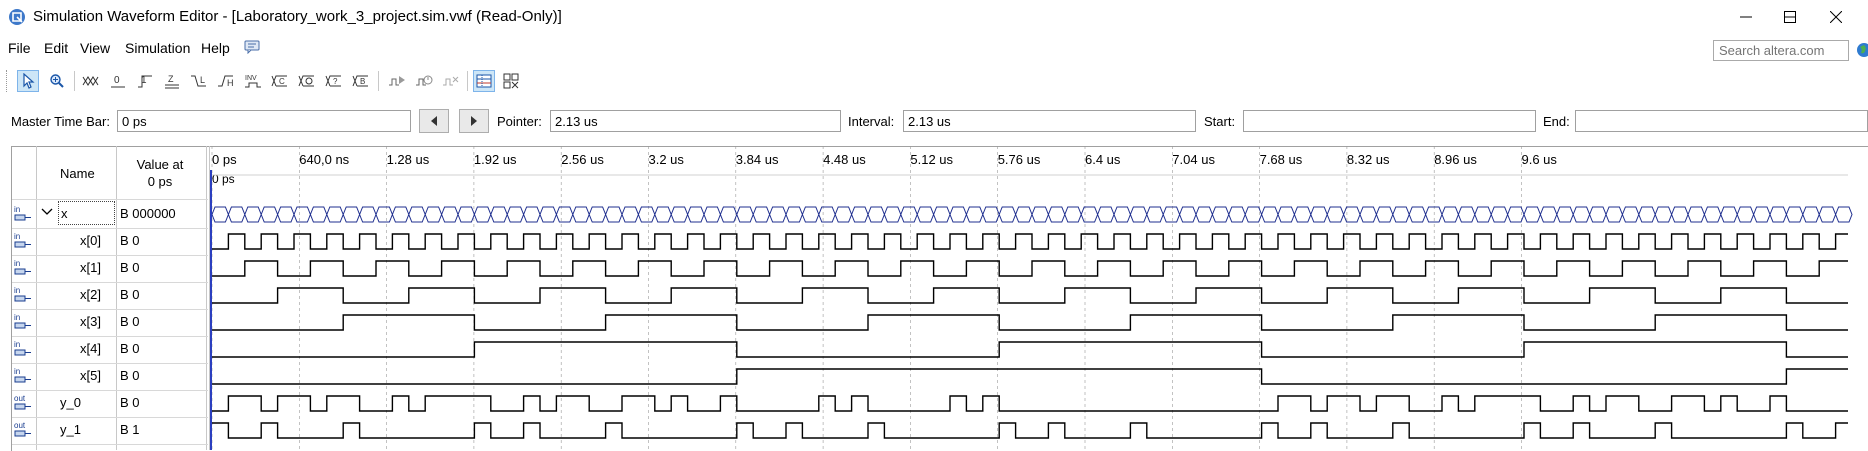  I want to click on signal-name: x[1], so click(90, 267).